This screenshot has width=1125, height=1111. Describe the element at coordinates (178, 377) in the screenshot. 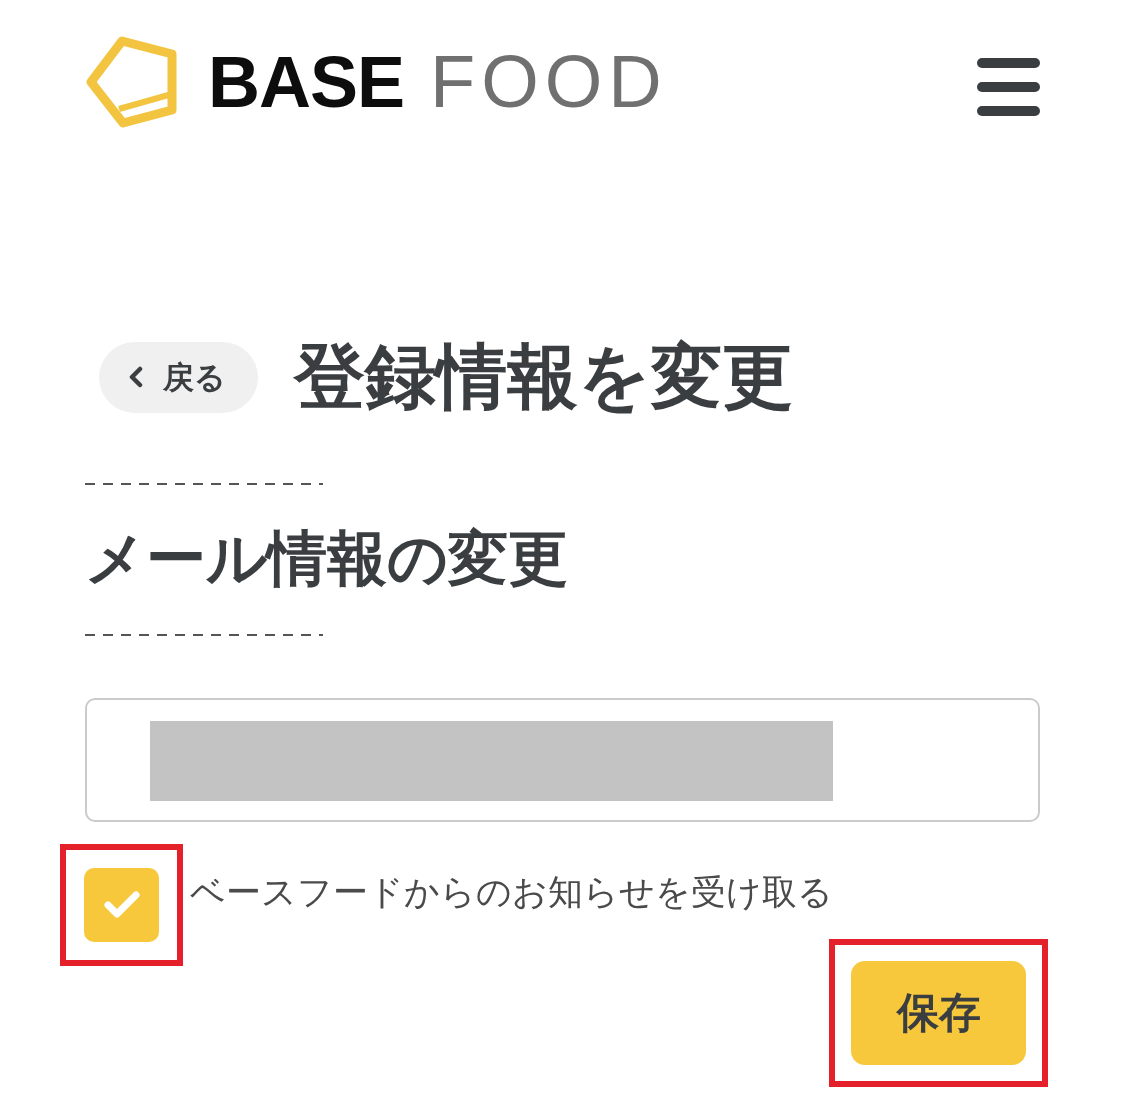

I see `back-button: 戻る` at that location.